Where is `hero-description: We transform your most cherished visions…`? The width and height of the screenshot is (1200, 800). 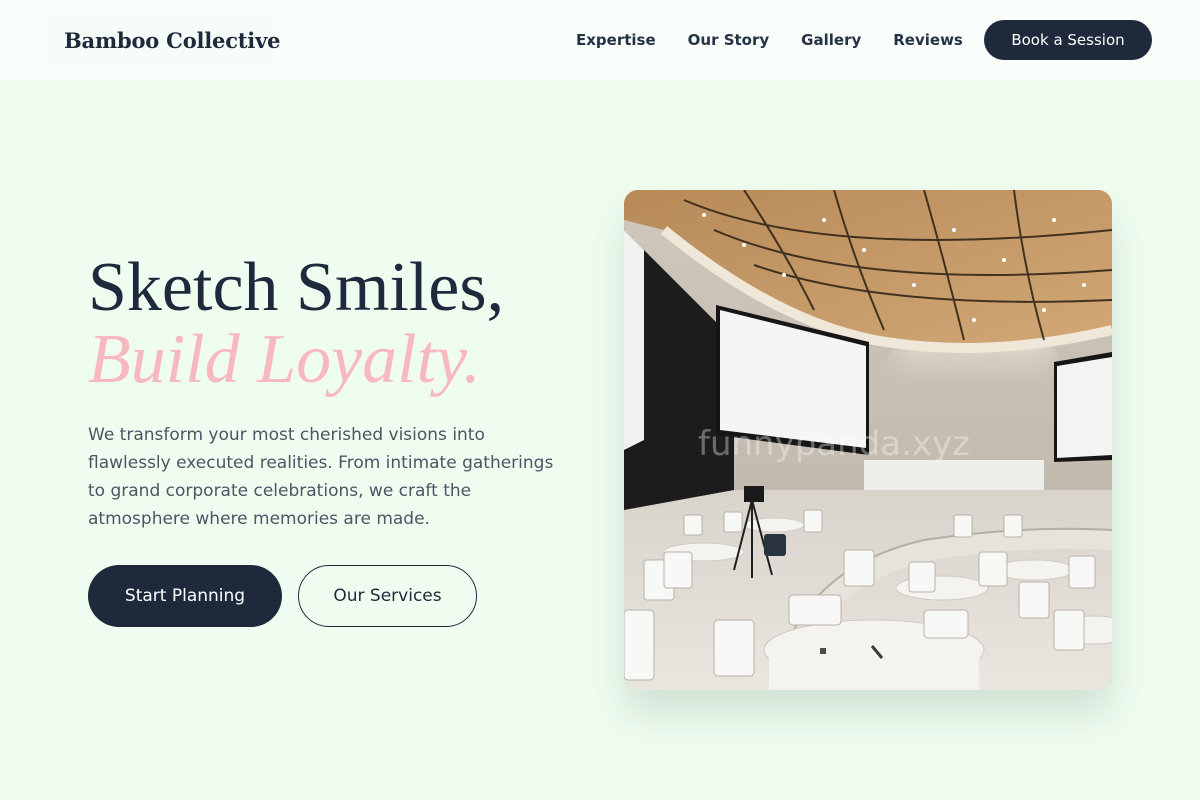 hero-description: We transform your most cherished visions… is located at coordinates (321, 477).